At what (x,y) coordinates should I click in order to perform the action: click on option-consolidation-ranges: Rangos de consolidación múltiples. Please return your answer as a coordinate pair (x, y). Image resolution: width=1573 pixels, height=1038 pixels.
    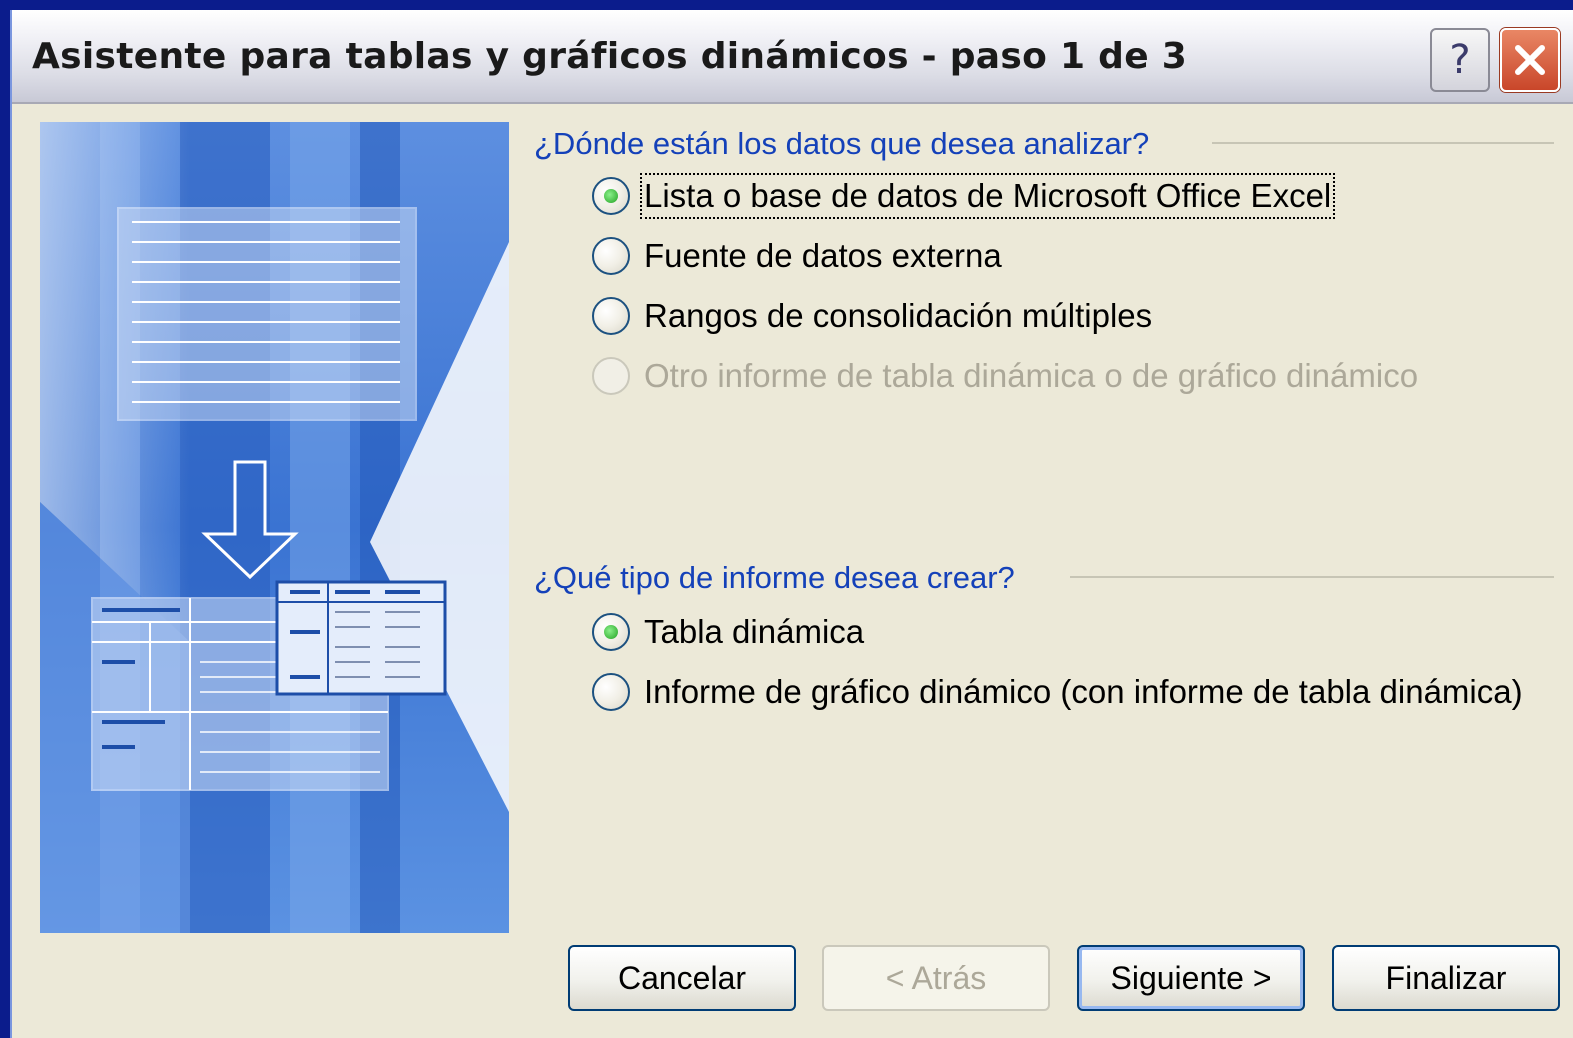
    Looking at the image, I should click on (872, 316).